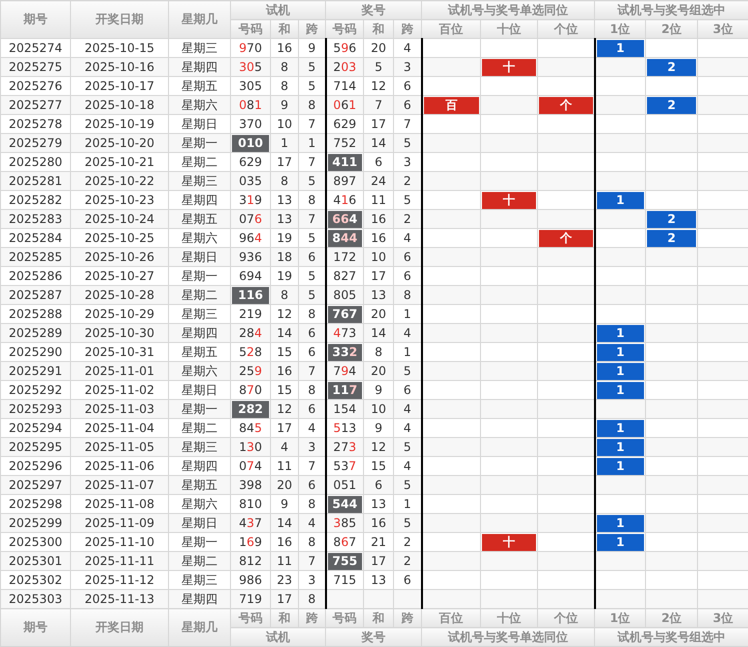  Describe the element at coordinates (278, 10) in the screenshot. I see `column-header: 试机` at that location.